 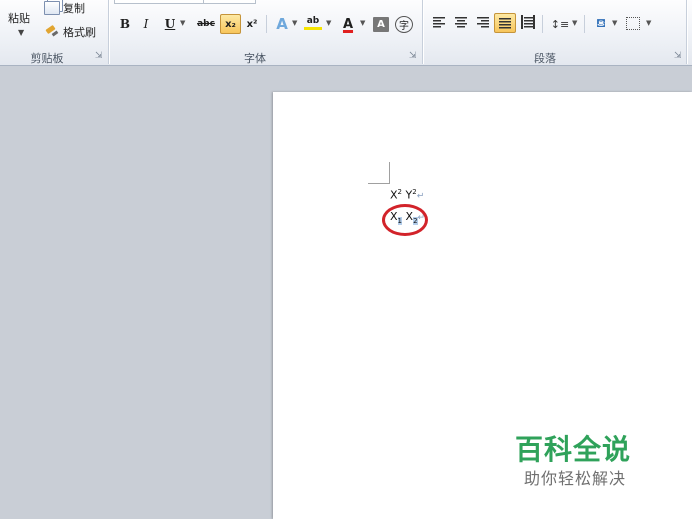 What do you see at coordinates (125, 24) in the screenshot?
I see `bold-button: B` at bounding box center [125, 24].